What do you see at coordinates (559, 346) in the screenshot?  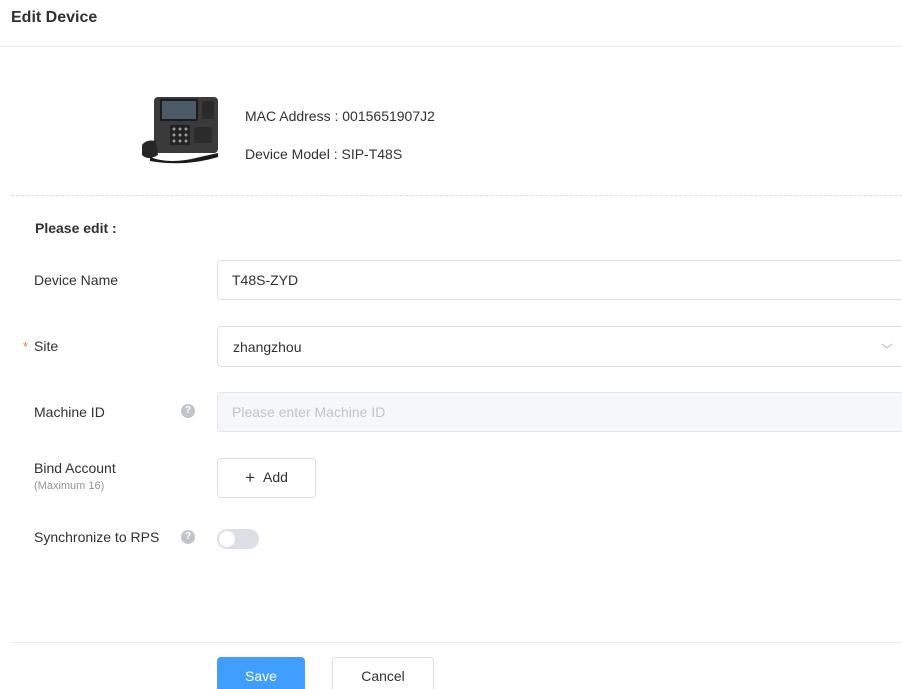 I see `site-select: zhangzhou` at bounding box center [559, 346].